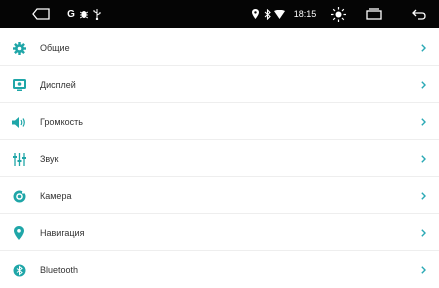 This screenshot has width=439, height=288. Describe the element at coordinates (219, 48) in the screenshot. I see `settings-item-general: Общие` at that location.